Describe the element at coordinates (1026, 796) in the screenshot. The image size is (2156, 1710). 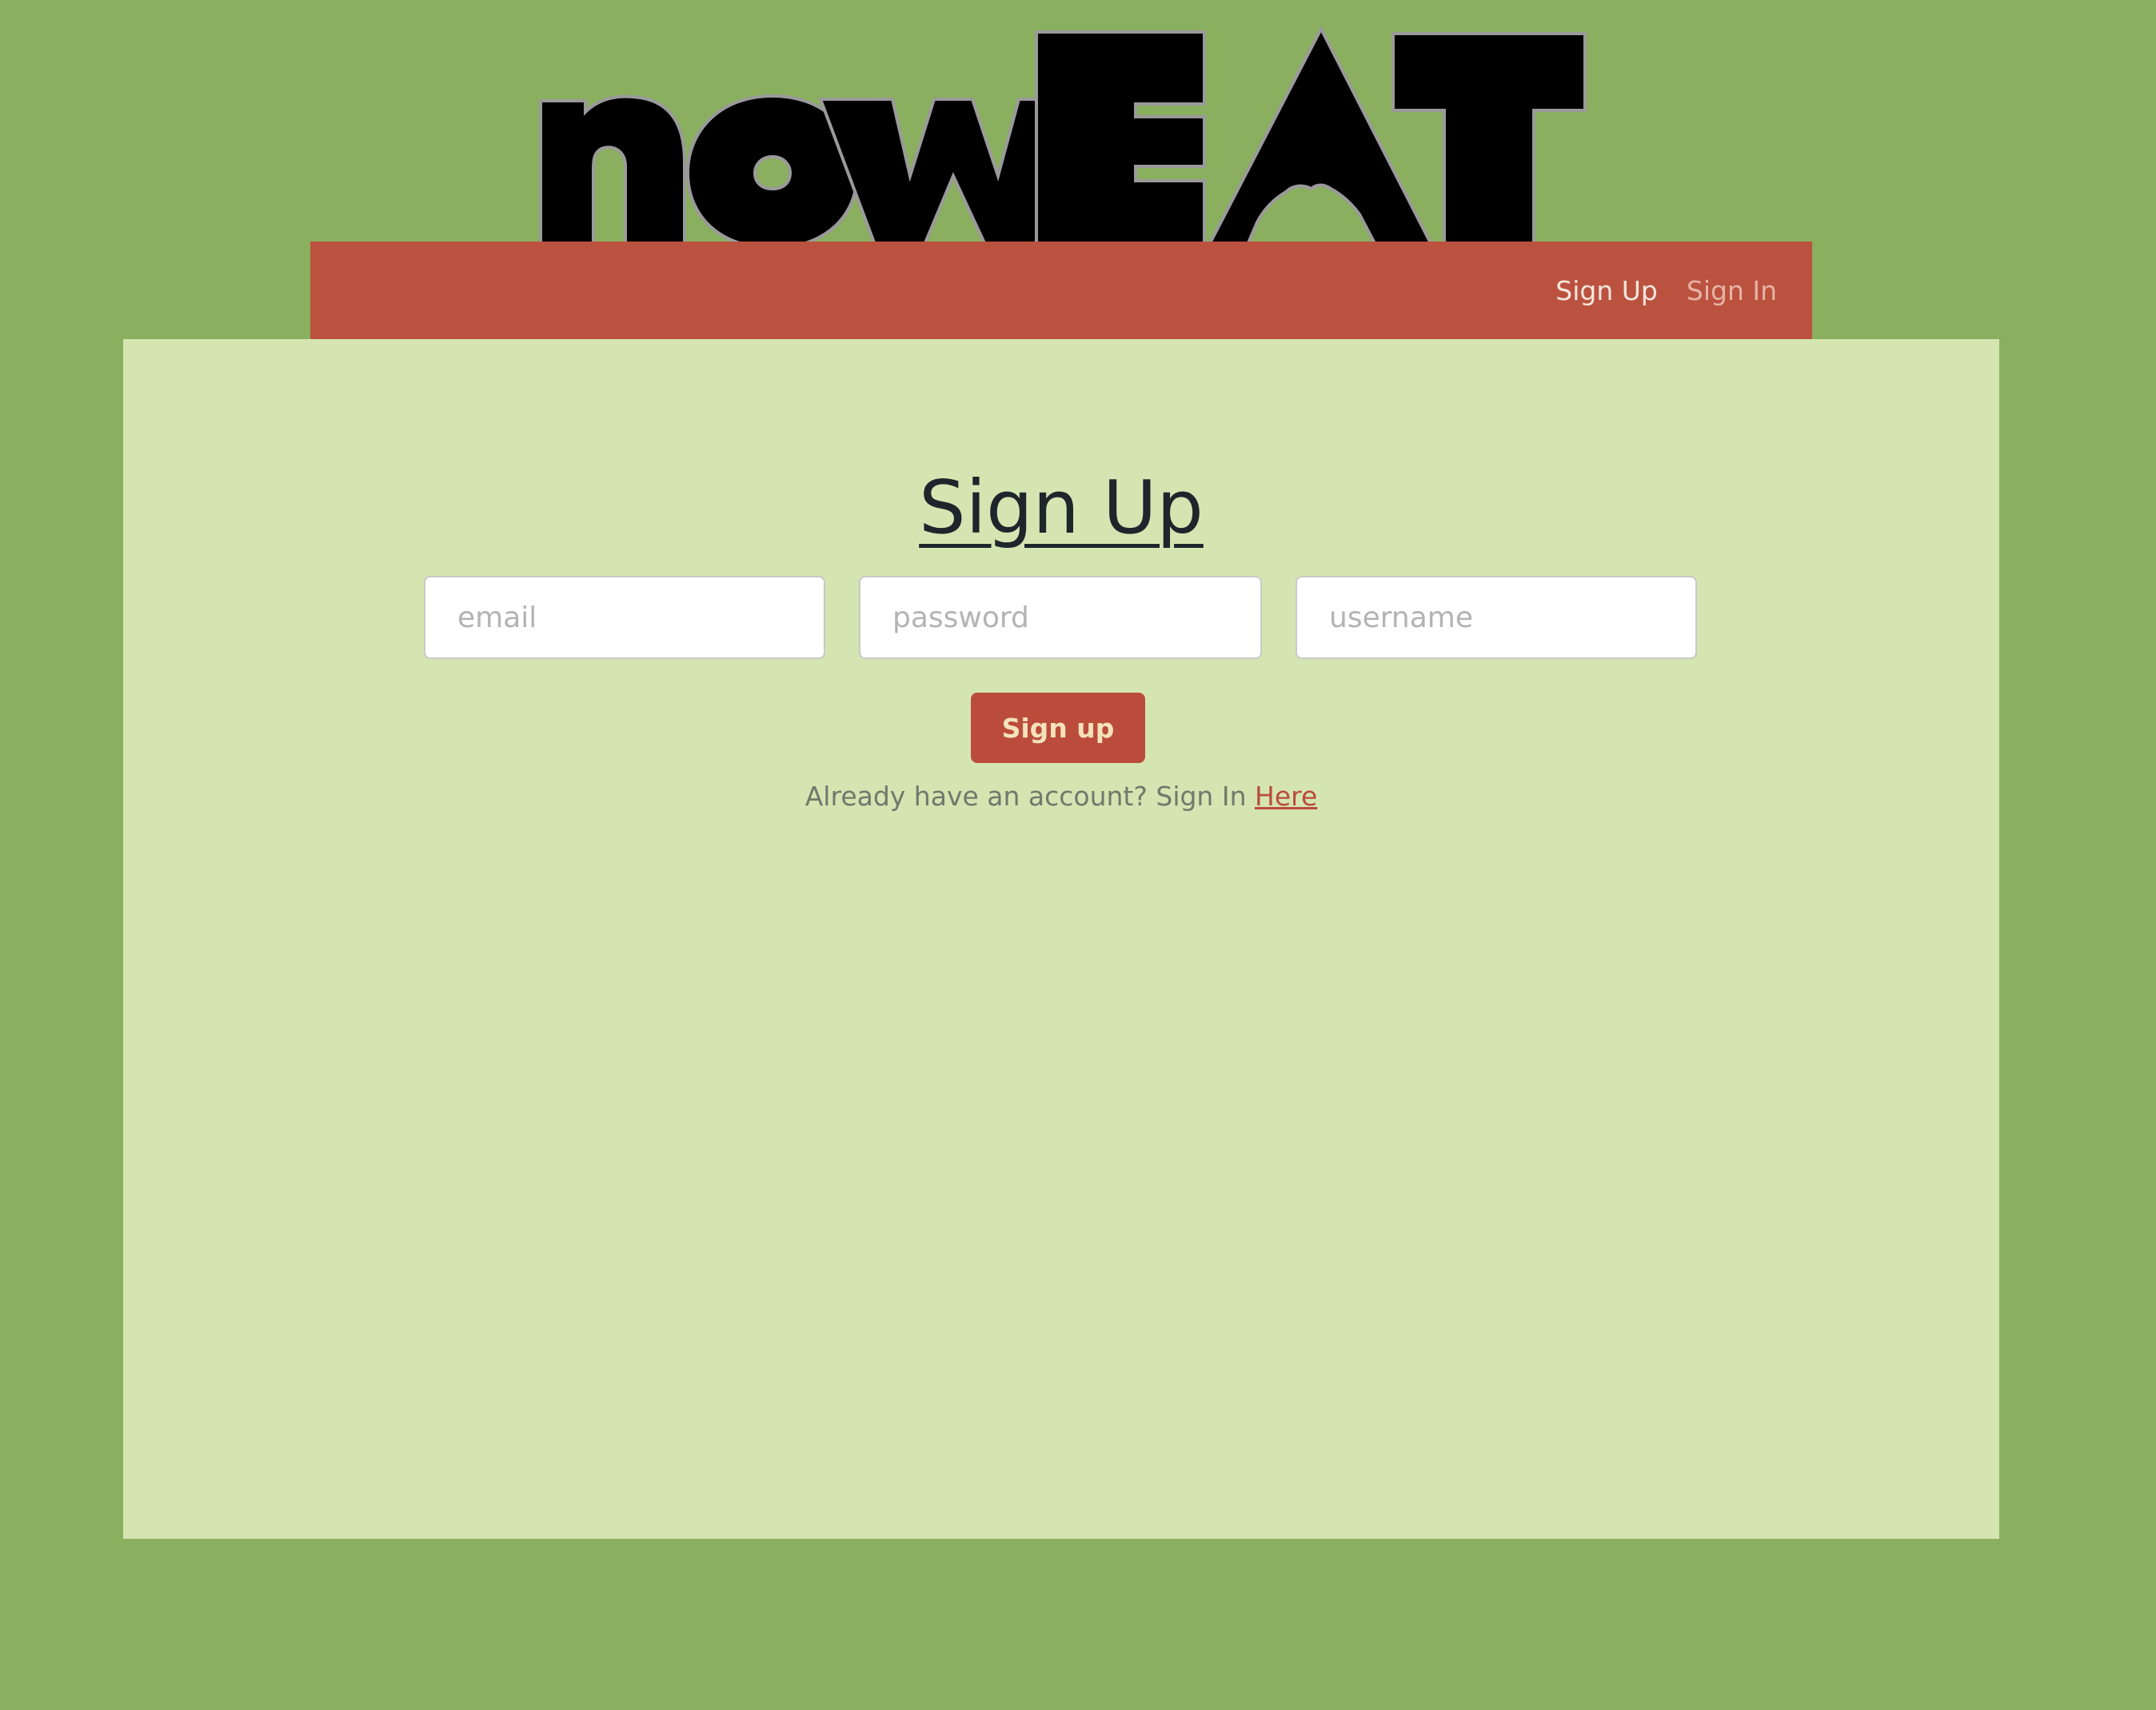
I see `signin-prompt-label: Already have an account? Sign In` at that location.